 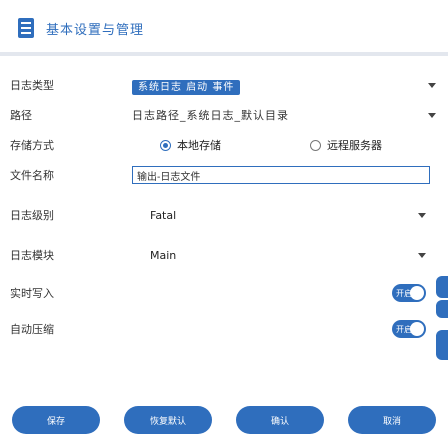 I want to click on switch2-label: 自动压缩, so click(x=32, y=329).